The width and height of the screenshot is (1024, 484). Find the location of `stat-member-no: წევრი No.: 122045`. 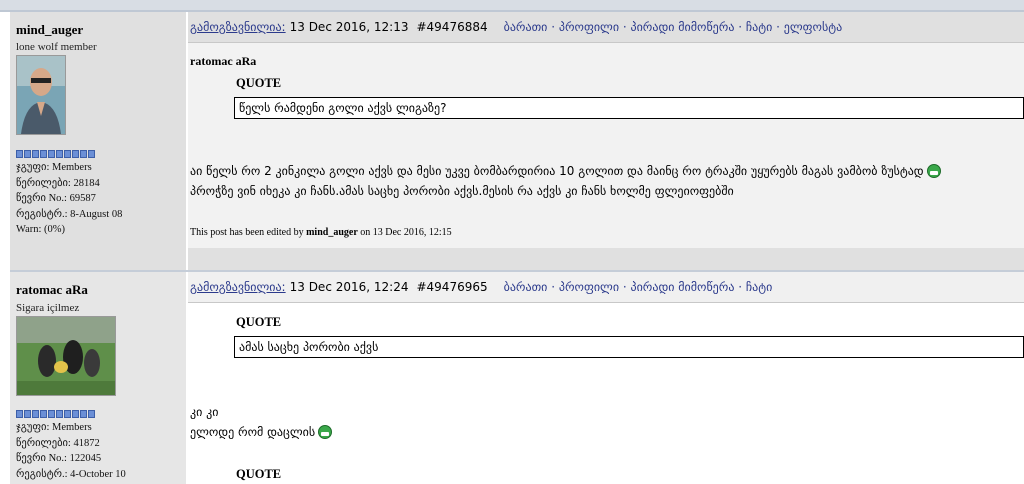

stat-member-no: წევრი No.: 122045 is located at coordinates (59, 458).